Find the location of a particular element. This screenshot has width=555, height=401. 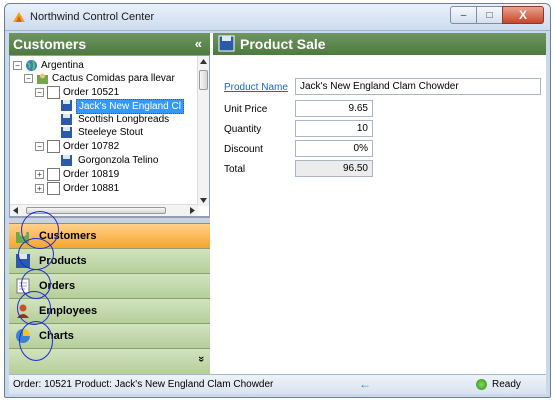

window-controls: ‒ □ X is located at coordinates (497, 15).